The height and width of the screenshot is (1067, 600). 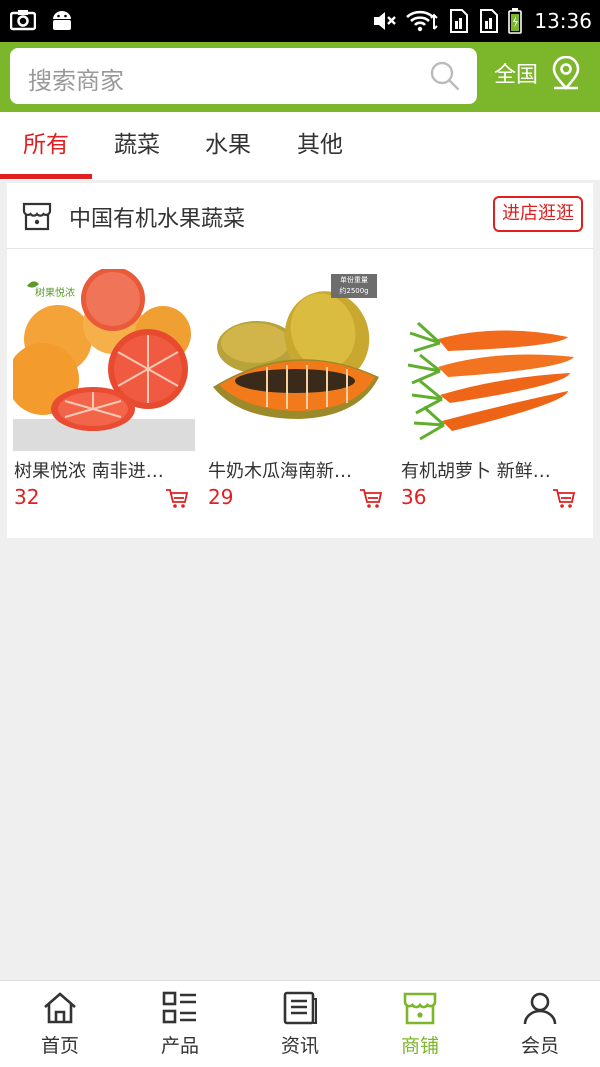 I want to click on bottom-navigation: 首页 产品 资讯 商铺 会员, so click(x=300, y=1023).